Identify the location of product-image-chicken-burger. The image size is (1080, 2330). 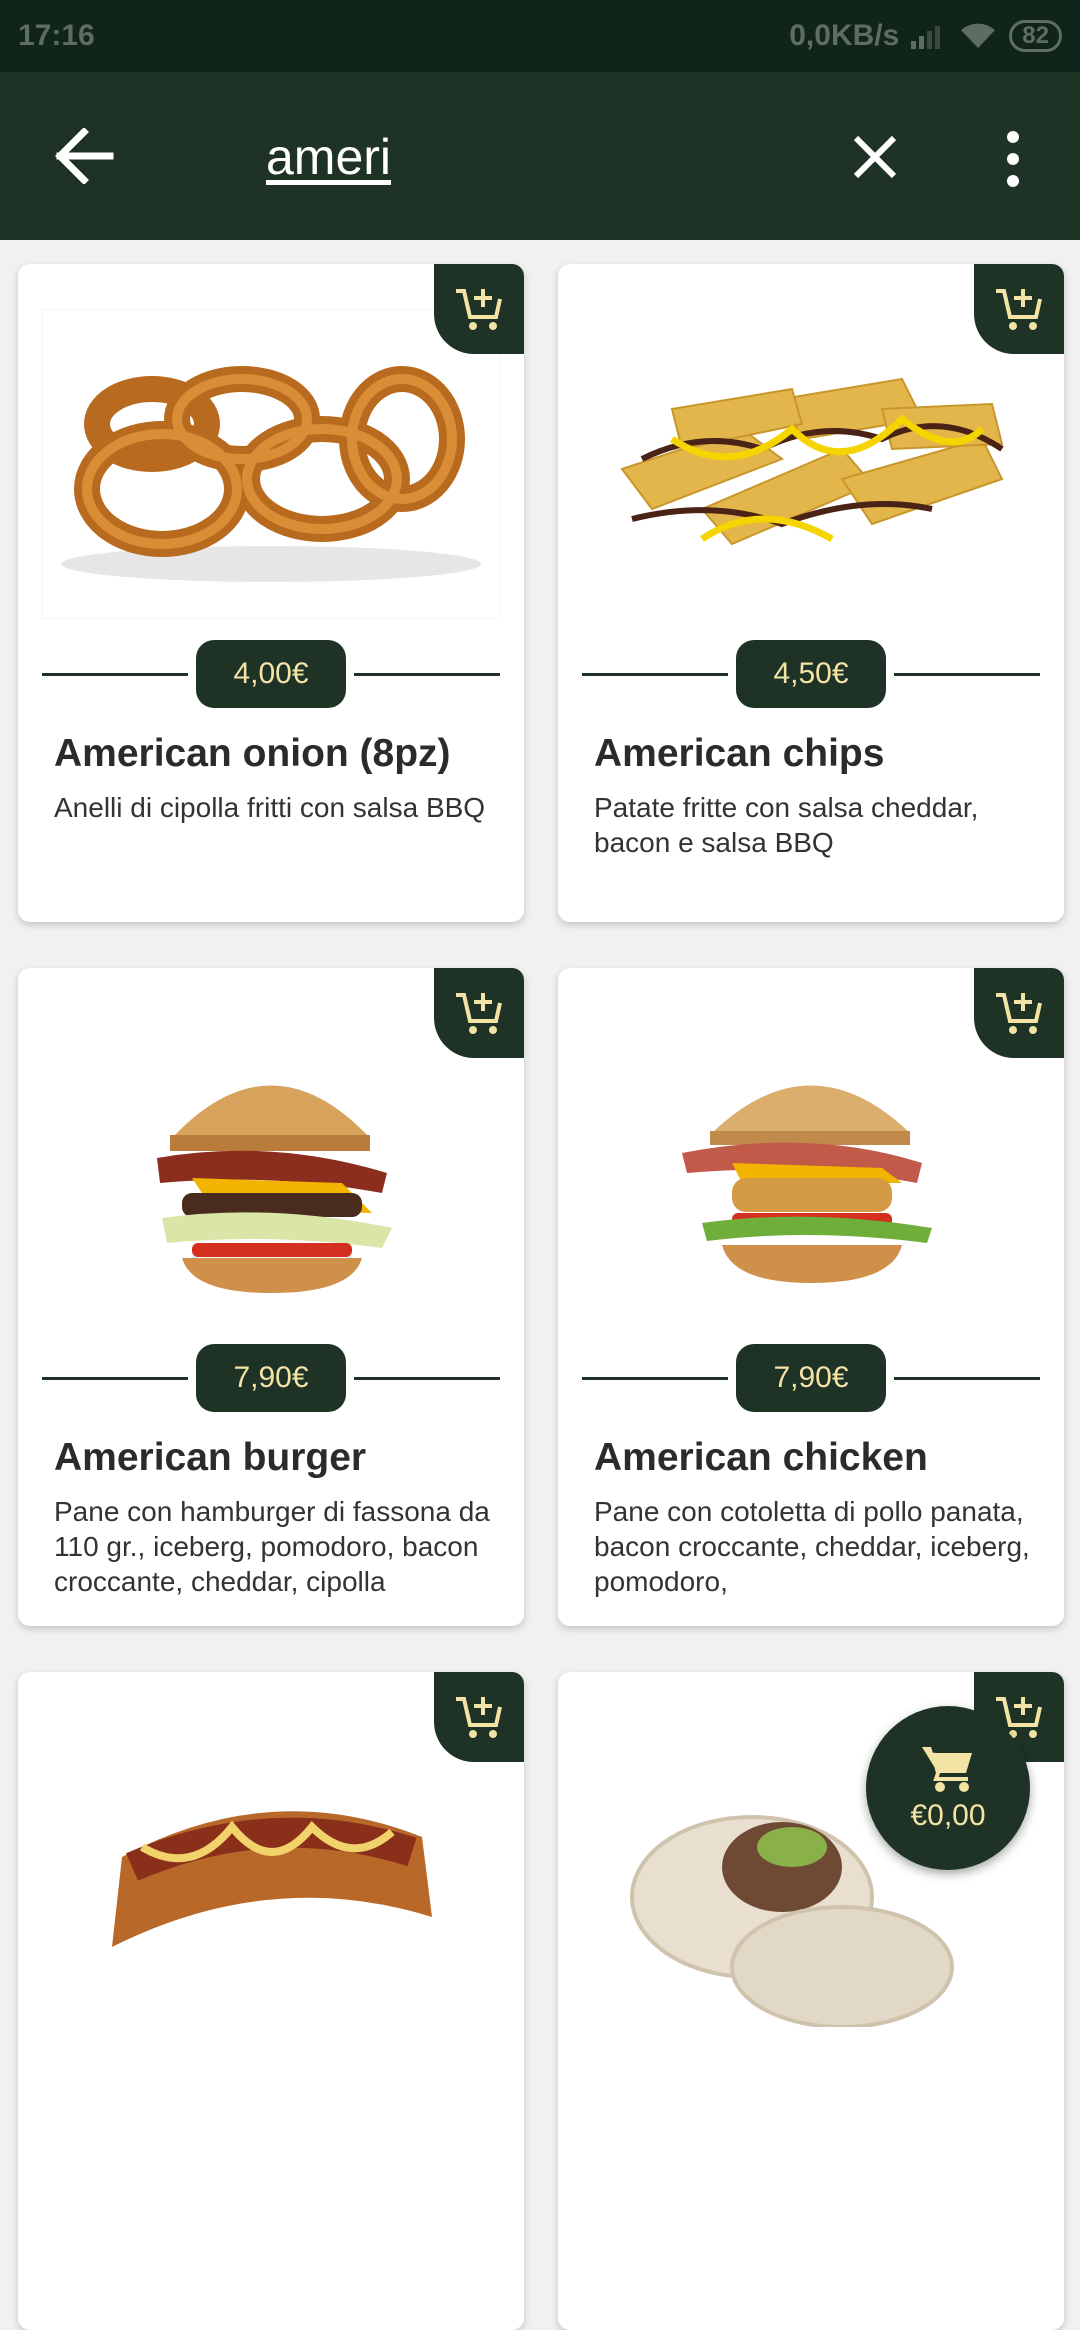
(811, 1168).